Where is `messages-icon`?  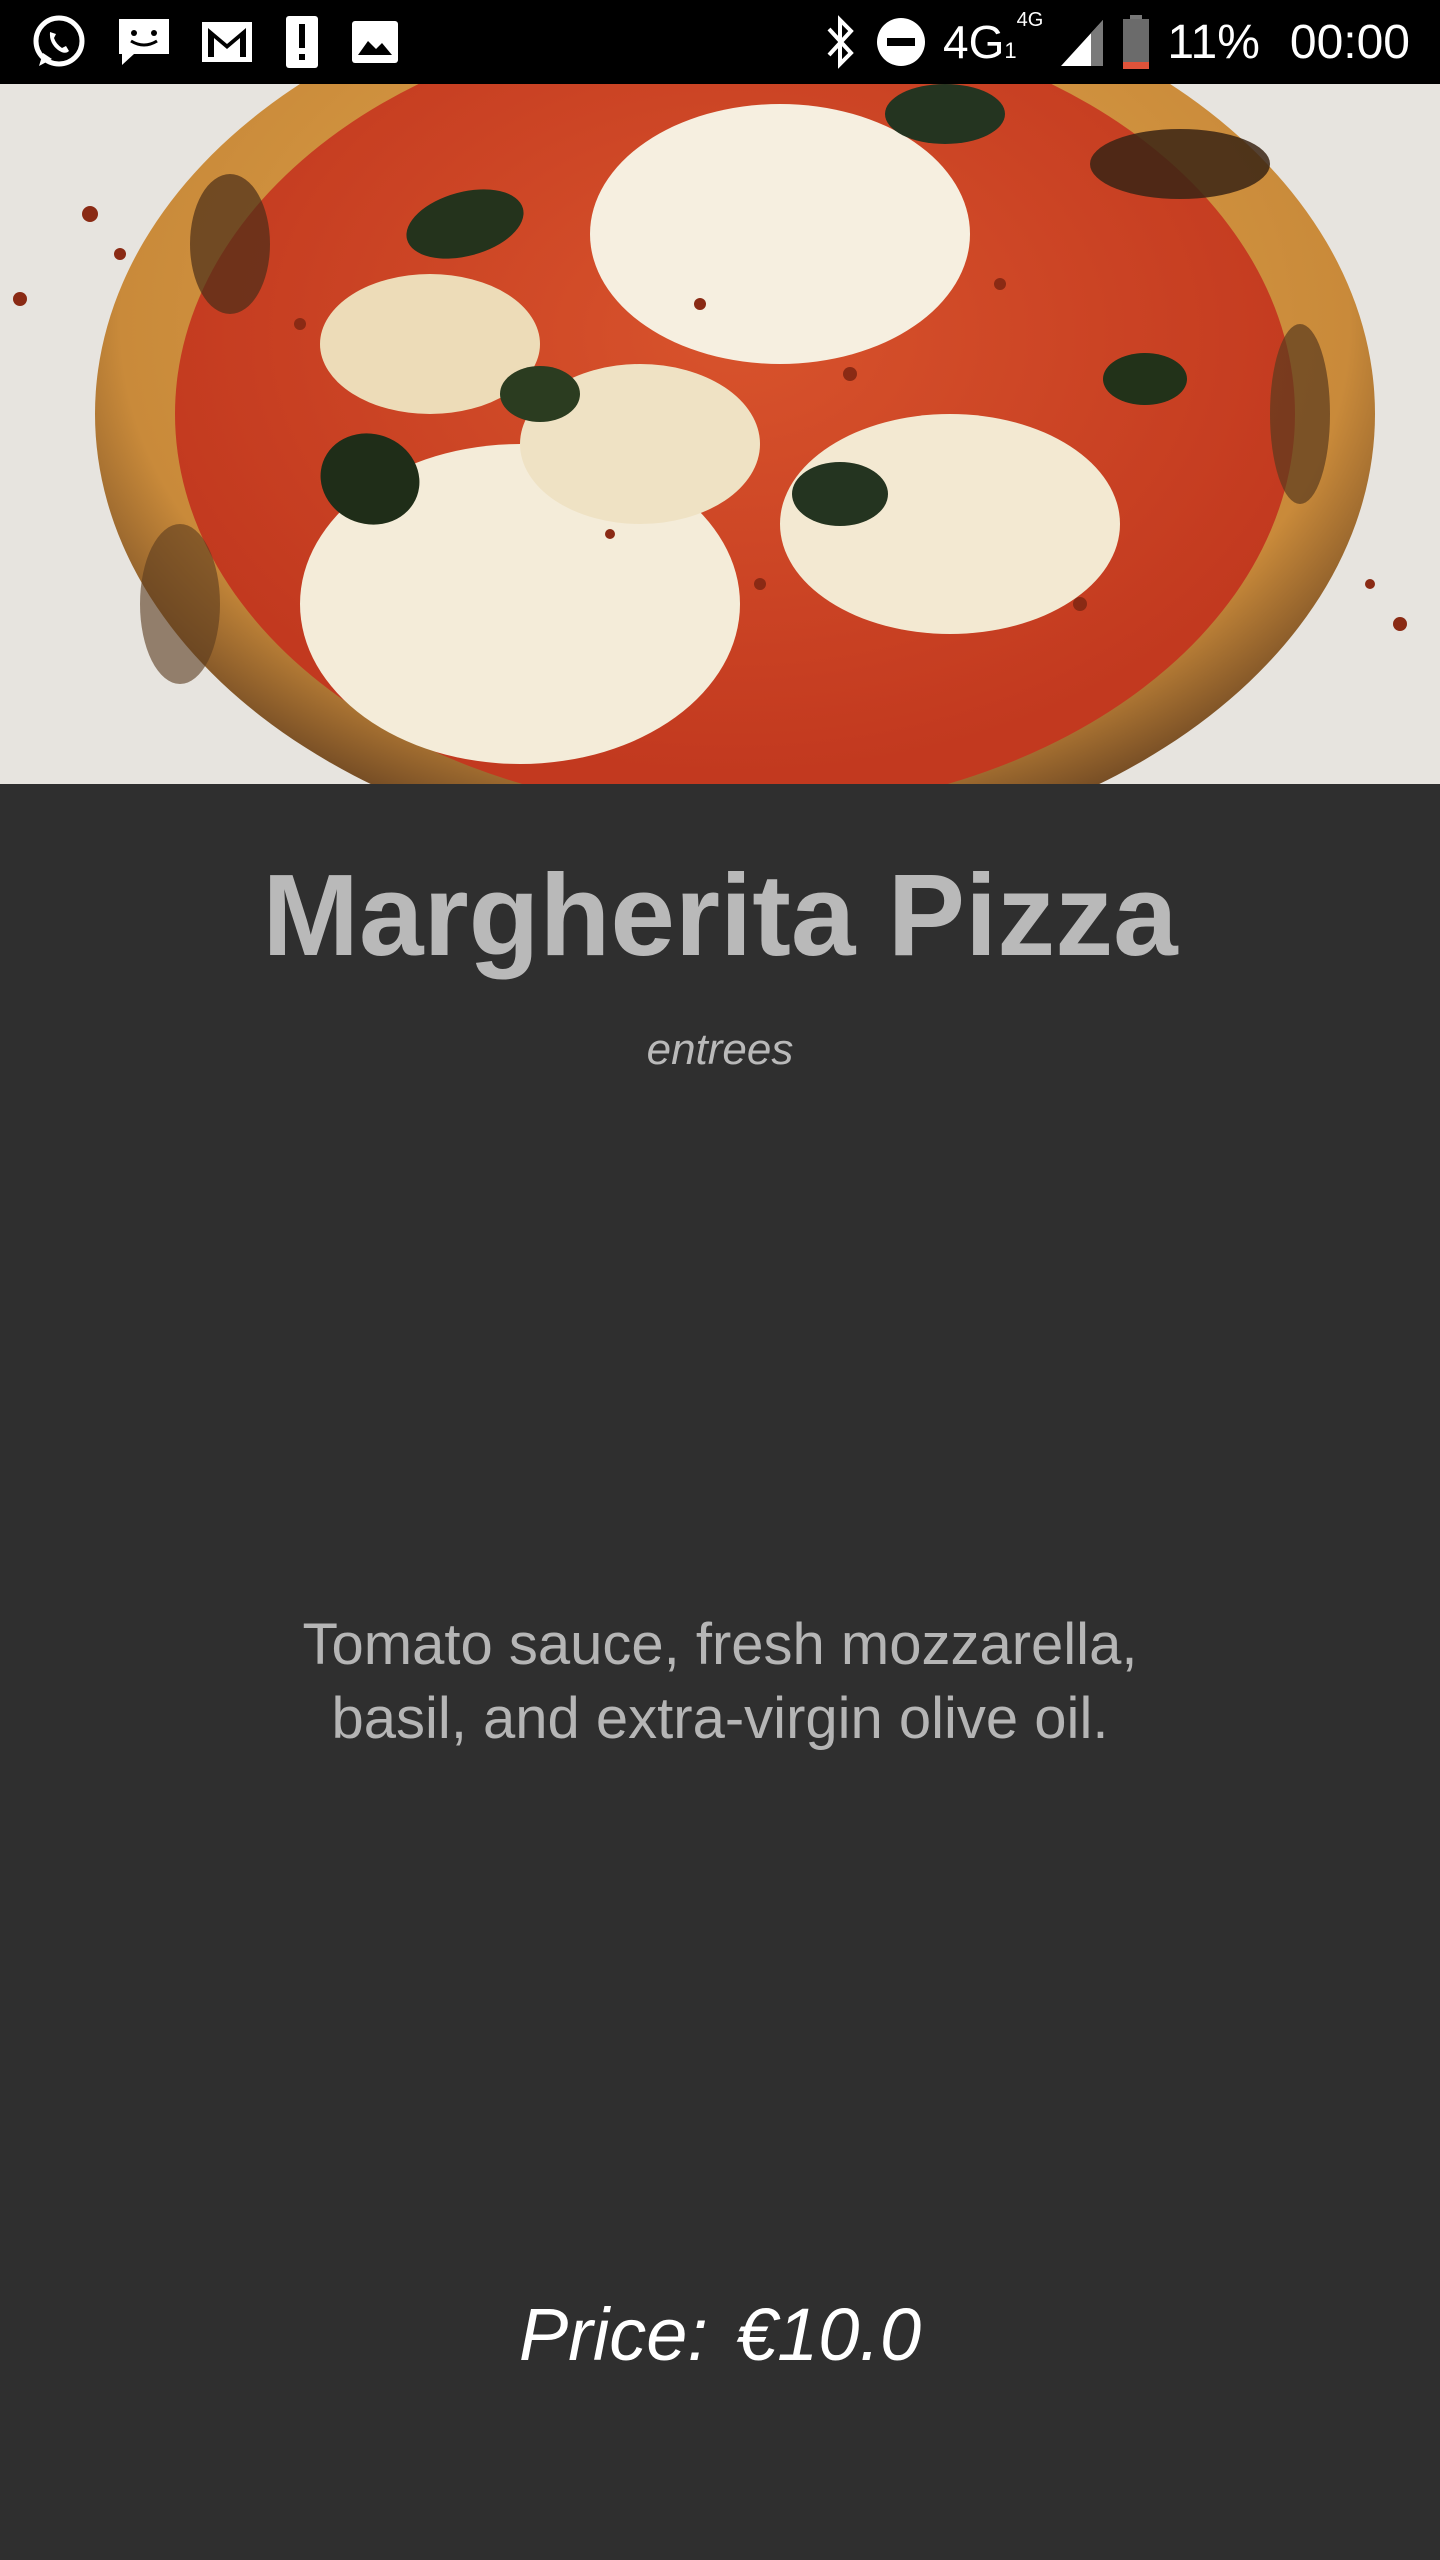
messages-icon is located at coordinates (144, 42).